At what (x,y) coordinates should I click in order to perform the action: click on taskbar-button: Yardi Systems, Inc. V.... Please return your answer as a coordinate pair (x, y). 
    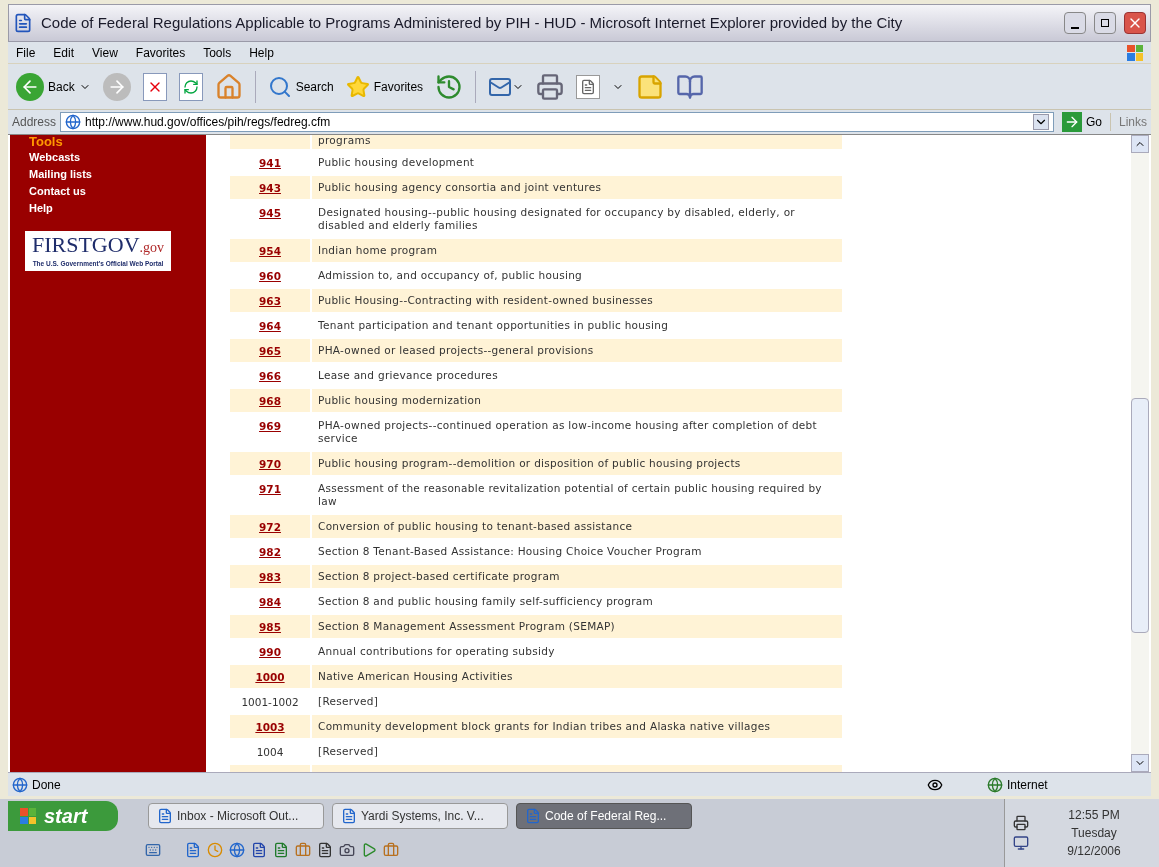
    Looking at the image, I should click on (420, 816).